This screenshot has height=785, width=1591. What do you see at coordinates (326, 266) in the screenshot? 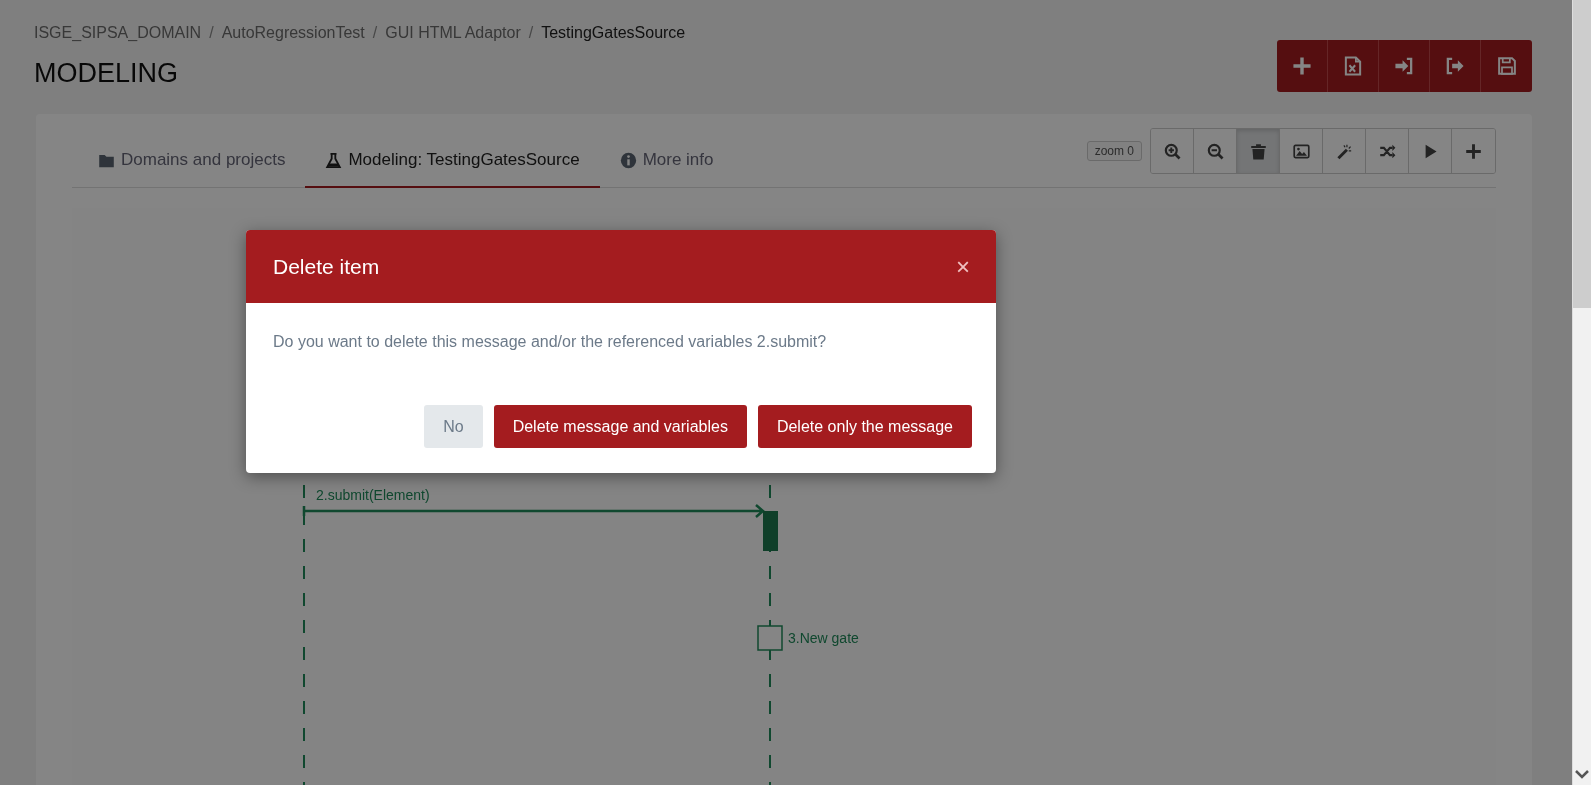
I see `dialog-title: Delete item` at bounding box center [326, 266].